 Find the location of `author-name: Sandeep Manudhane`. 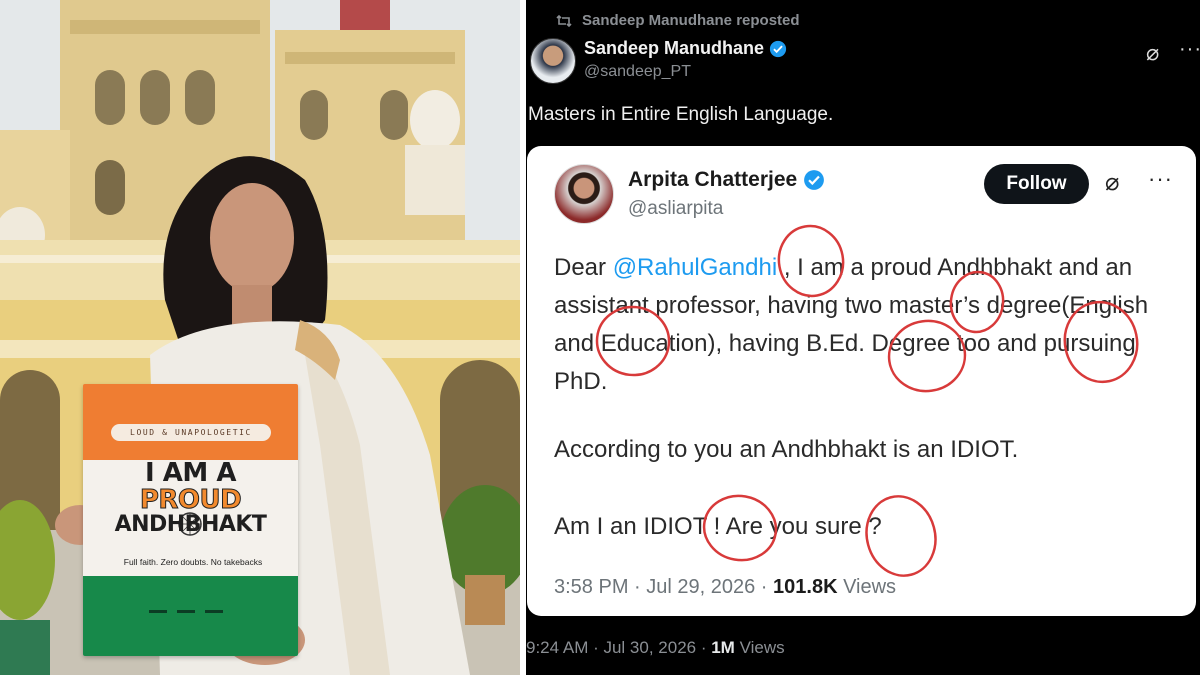

author-name: Sandeep Manudhane is located at coordinates (685, 48).